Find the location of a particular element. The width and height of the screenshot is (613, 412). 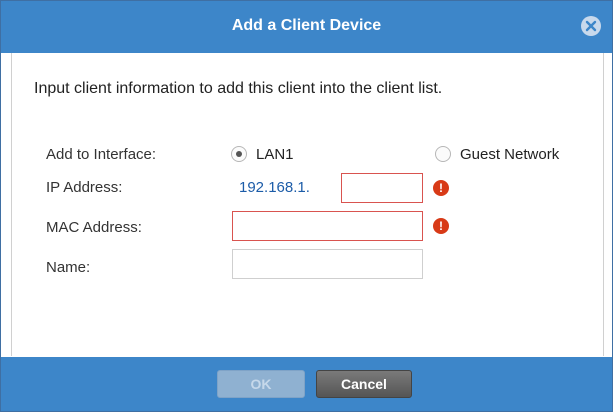

ip-address-label: IP Address: is located at coordinates (84, 187).